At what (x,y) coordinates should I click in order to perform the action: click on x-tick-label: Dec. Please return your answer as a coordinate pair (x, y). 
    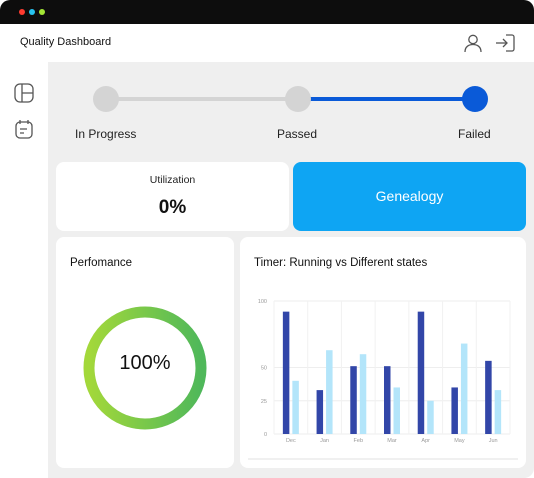
    Looking at the image, I should click on (291, 441).